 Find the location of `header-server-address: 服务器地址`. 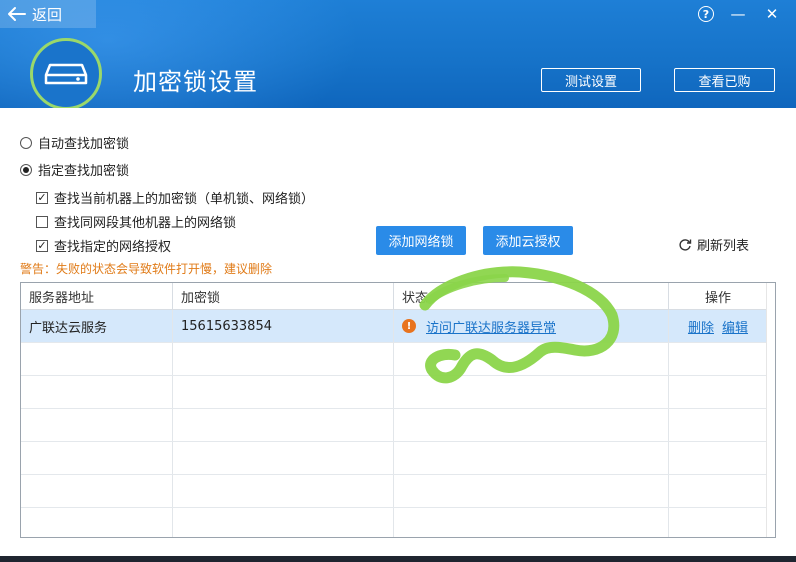

header-server-address: 服务器地址 is located at coordinates (97, 296).